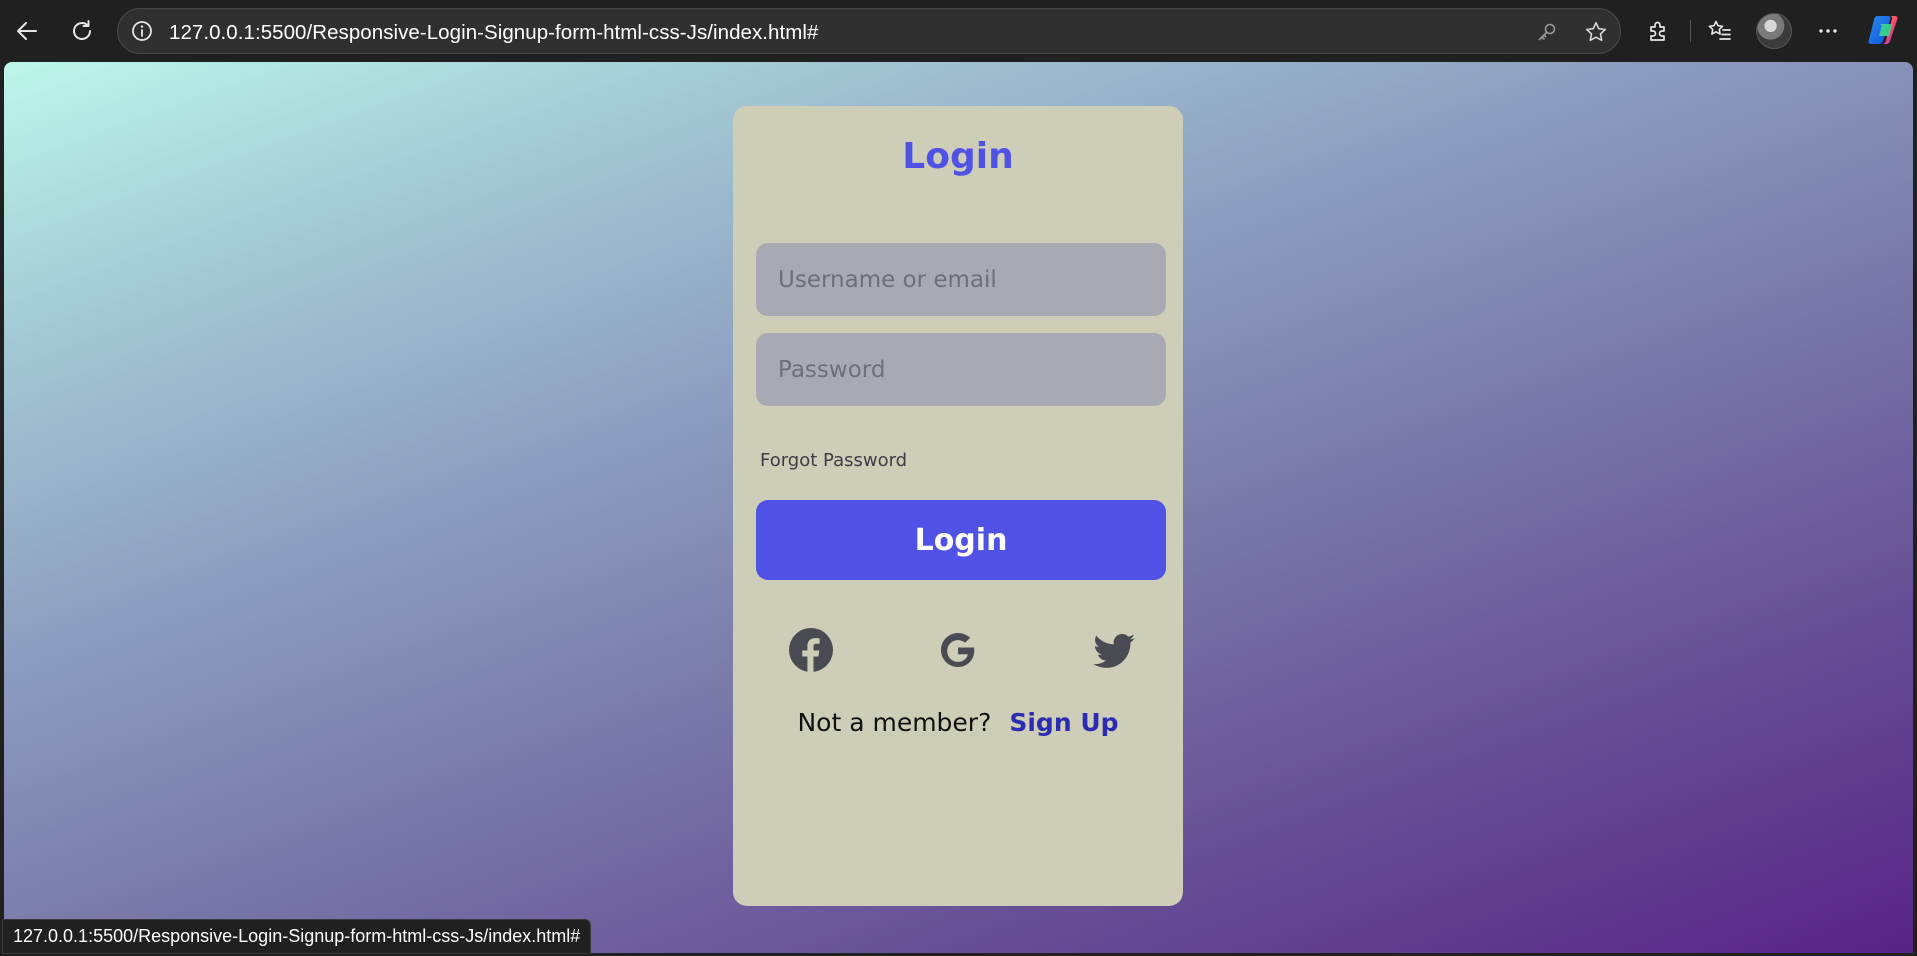 The image size is (1917, 956). I want to click on key-icon, so click(1547, 32).